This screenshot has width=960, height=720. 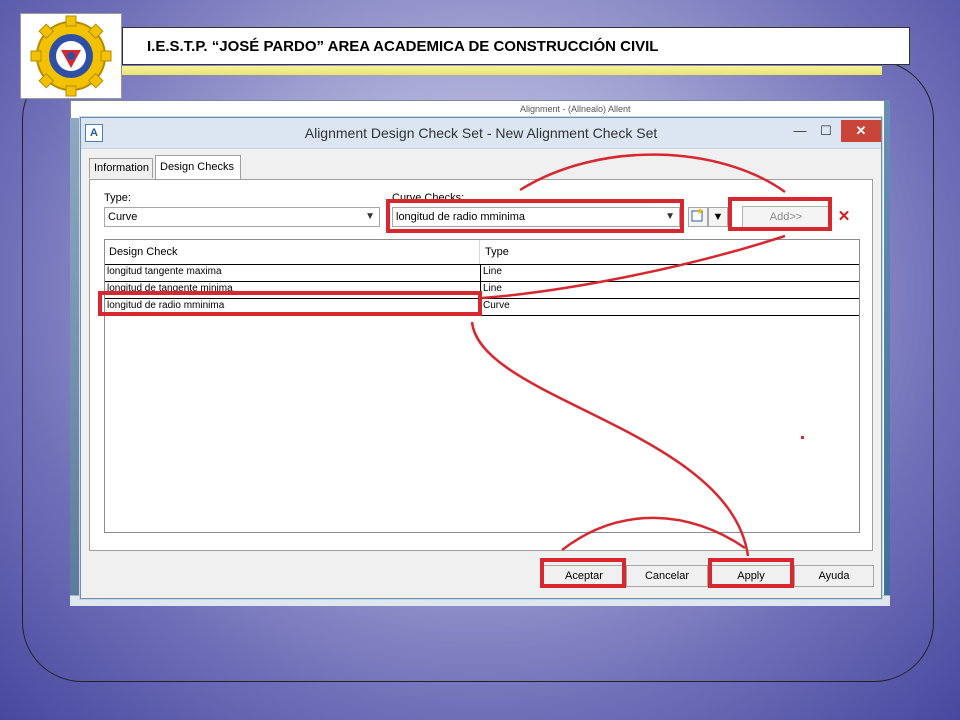 I want to click on curve-arrow-row-to-apply, so click(x=610, y=439).